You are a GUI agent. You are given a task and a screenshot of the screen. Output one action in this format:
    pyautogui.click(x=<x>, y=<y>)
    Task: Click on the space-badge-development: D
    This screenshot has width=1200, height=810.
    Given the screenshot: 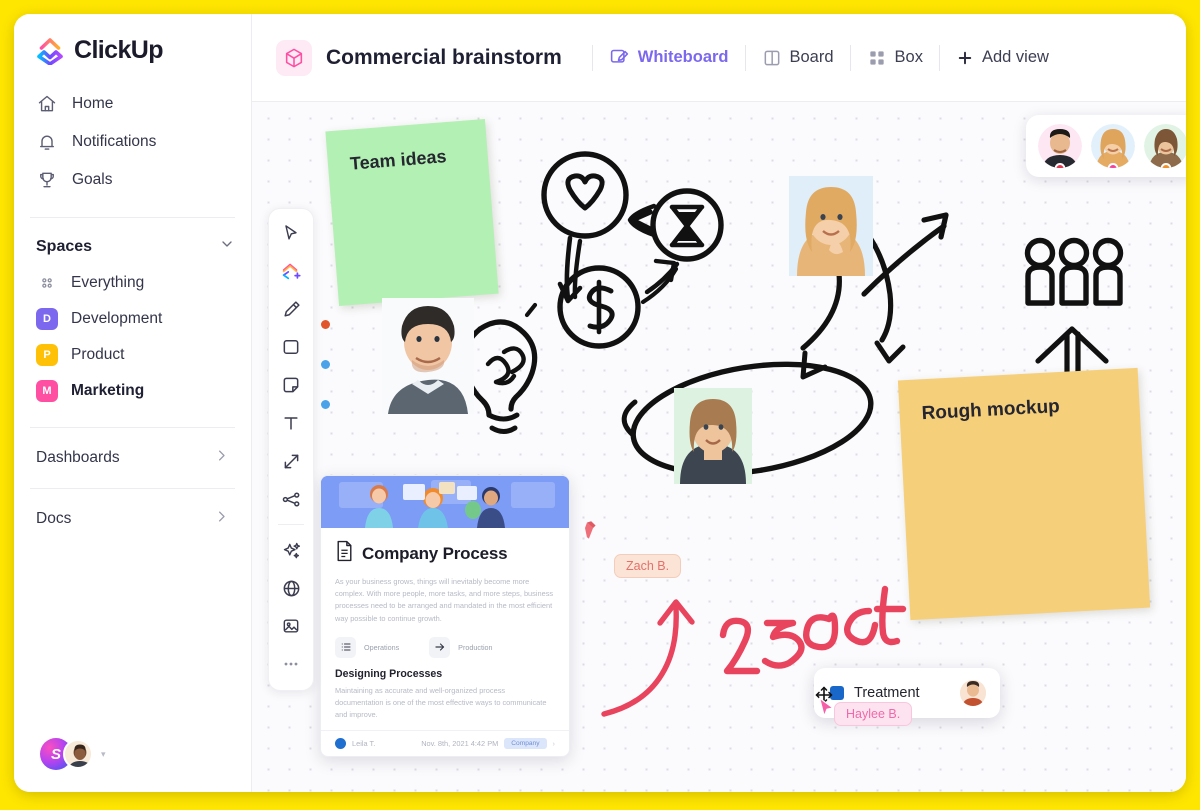 What is the action you would take?
    pyautogui.click(x=47, y=319)
    